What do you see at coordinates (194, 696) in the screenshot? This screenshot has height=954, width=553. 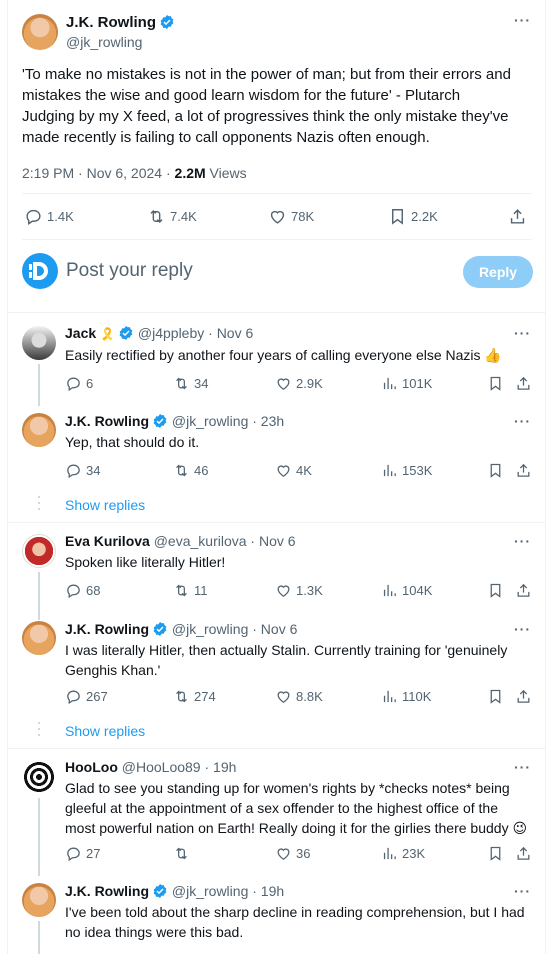 I see `repost-button: 274` at bounding box center [194, 696].